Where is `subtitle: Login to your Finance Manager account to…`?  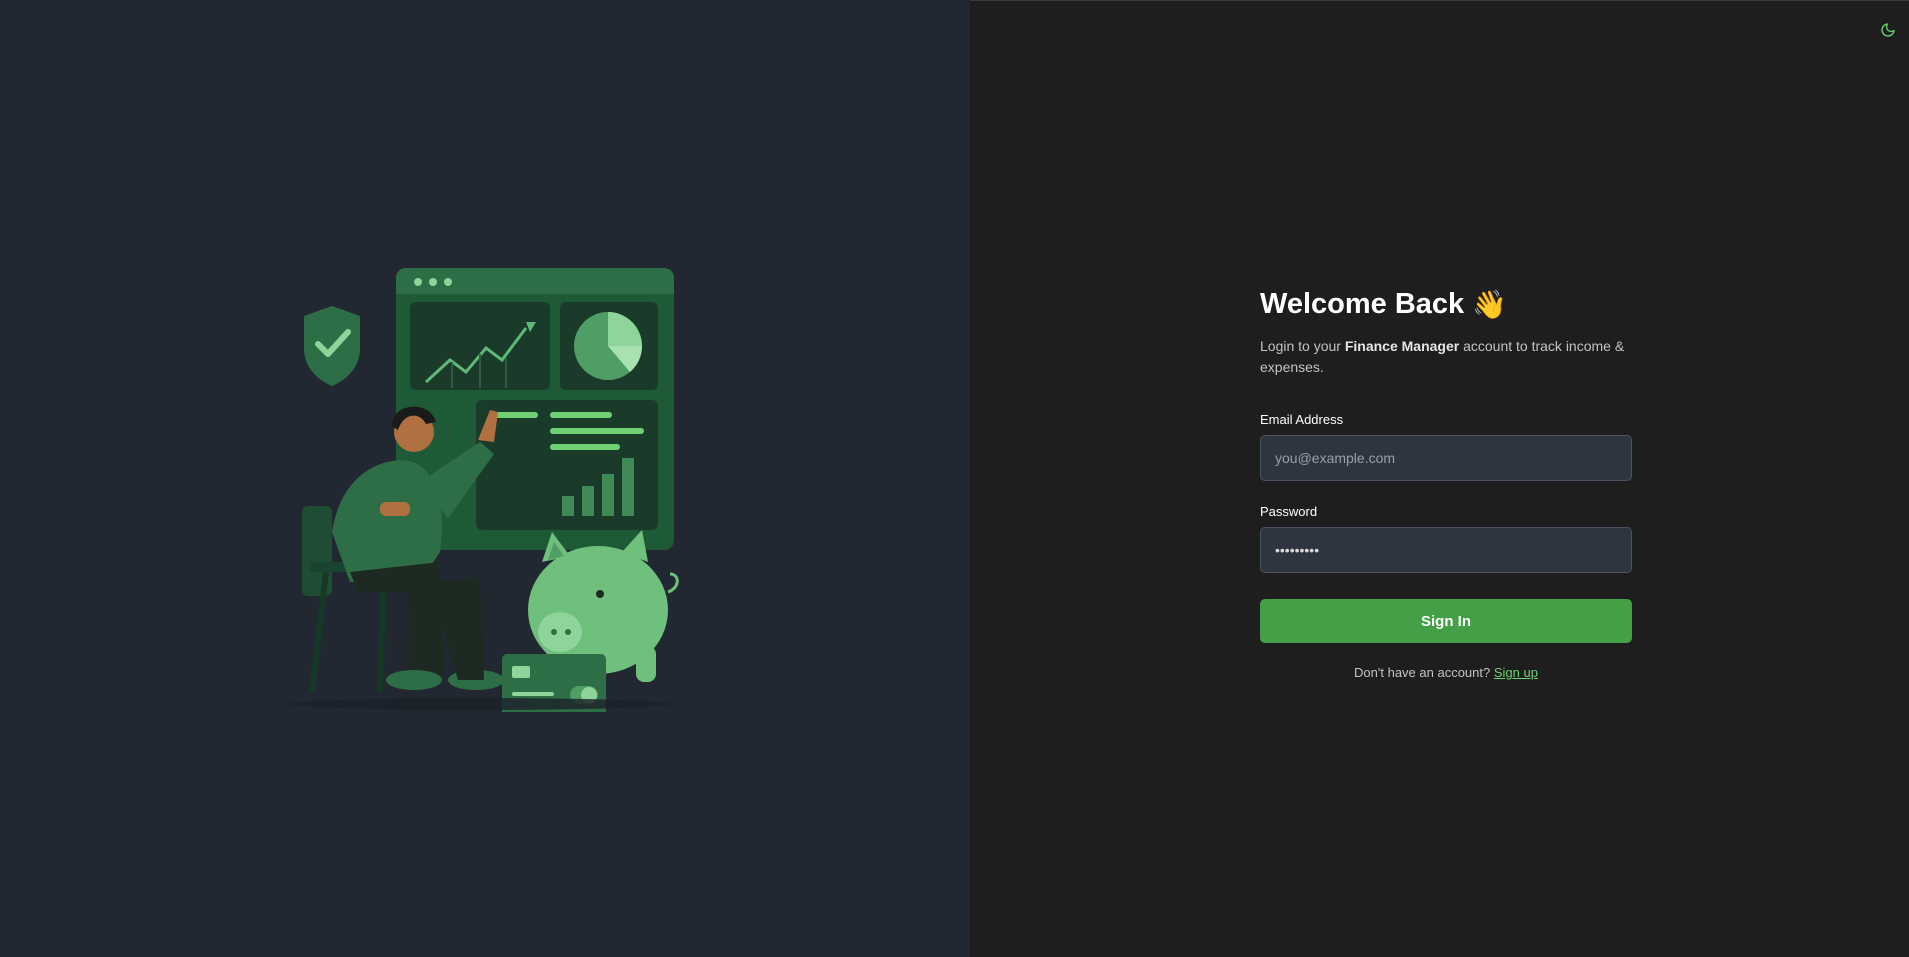 subtitle: Login to your Finance Manager account to… is located at coordinates (1446, 357).